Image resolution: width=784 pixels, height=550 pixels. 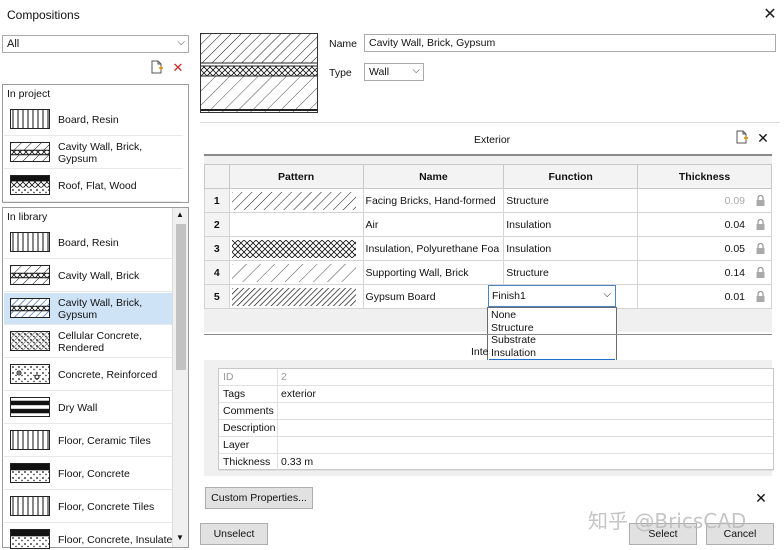 What do you see at coordinates (158, 68) in the screenshot?
I see `new-composition-icon` at bounding box center [158, 68].